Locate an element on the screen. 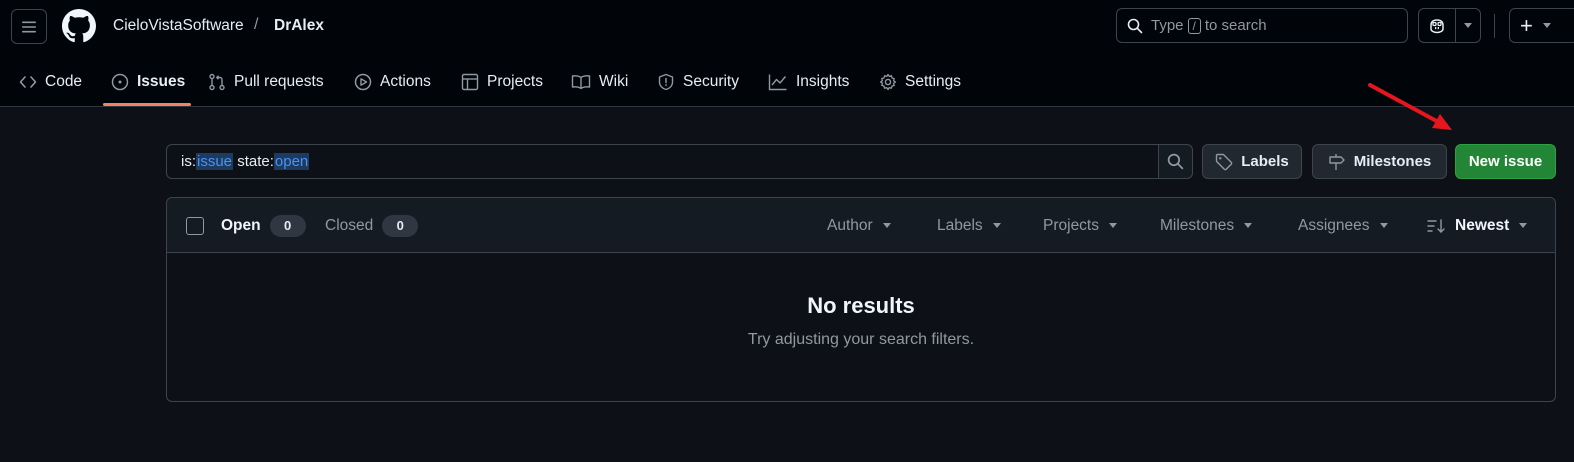 The image size is (1574, 462). tab-code: Code is located at coordinates (50, 81).